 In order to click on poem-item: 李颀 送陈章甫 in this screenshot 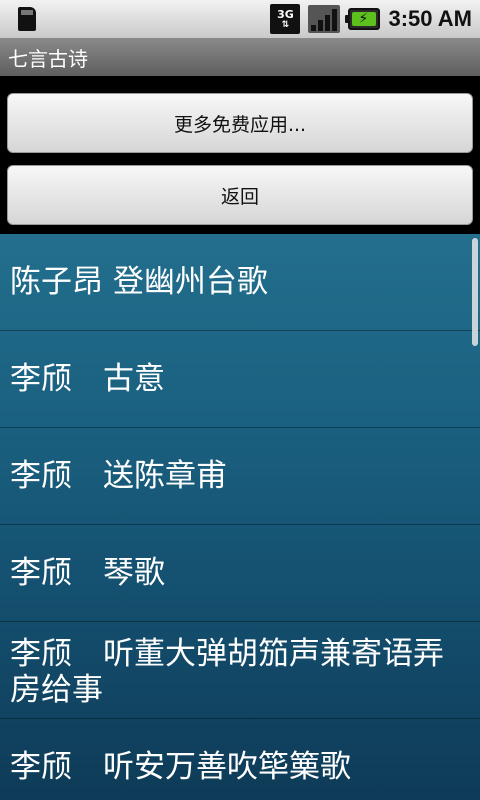, I will do `click(240, 476)`.